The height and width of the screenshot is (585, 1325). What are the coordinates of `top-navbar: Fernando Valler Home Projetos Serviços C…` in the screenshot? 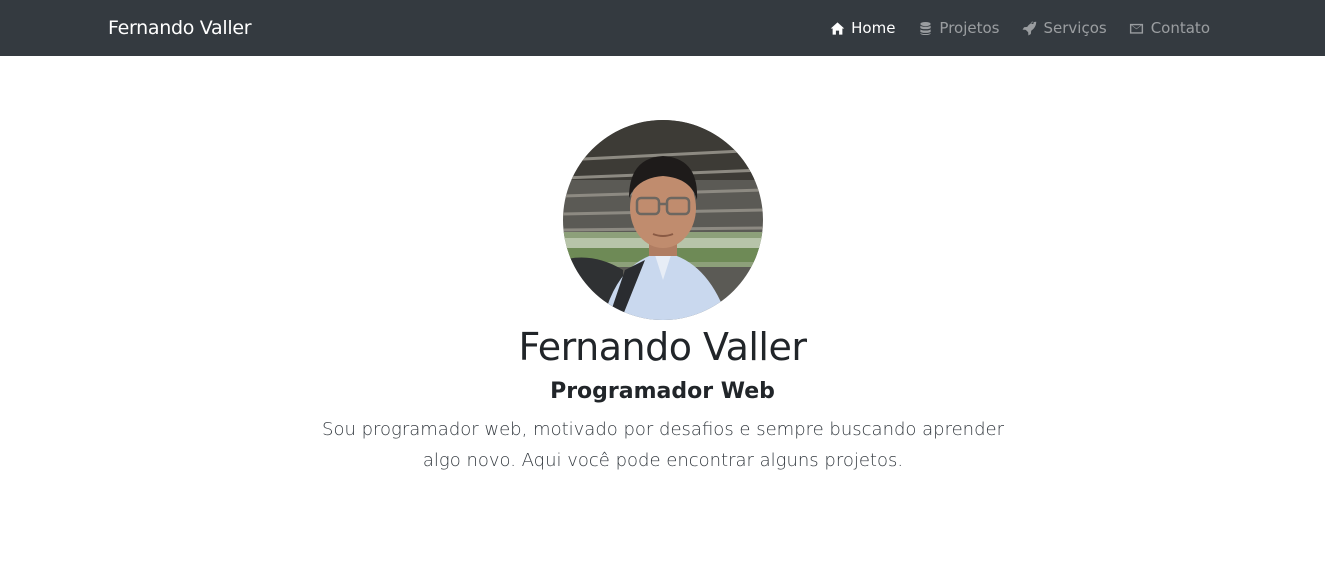 It's located at (662, 28).